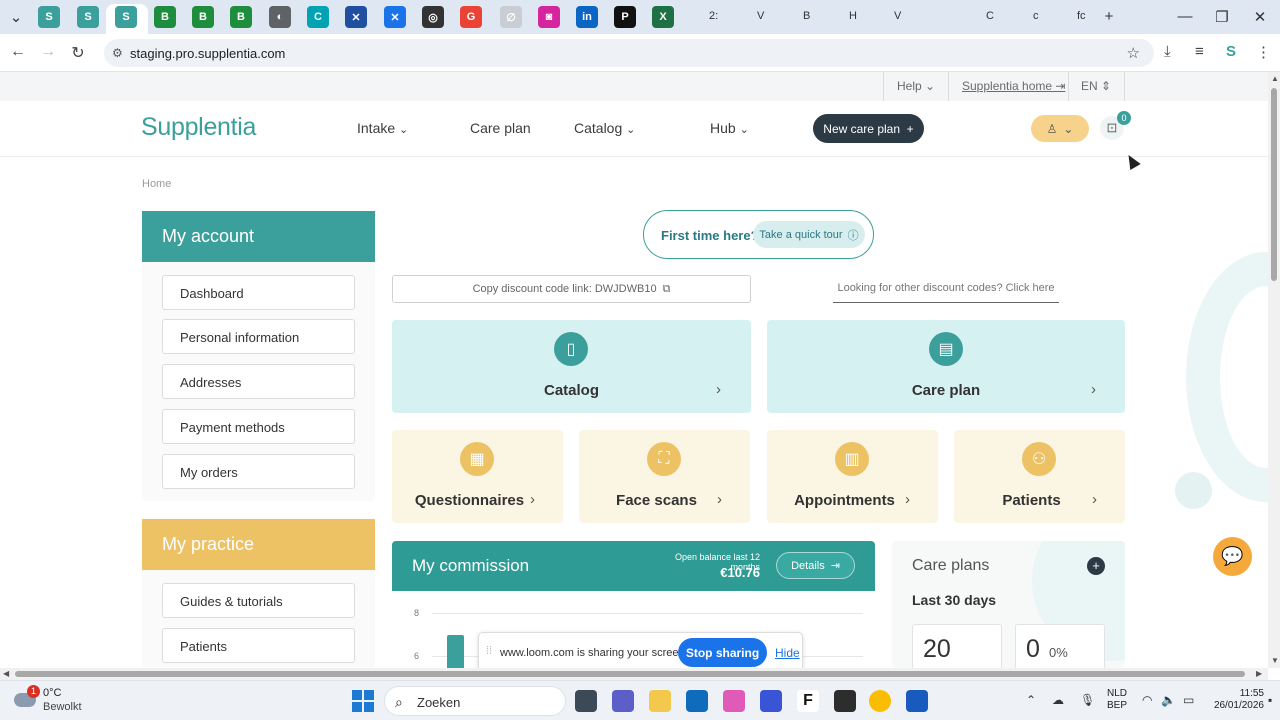  What do you see at coordinates (917, 701) in the screenshot?
I see `word-icon` at bounding box center [917, 701].